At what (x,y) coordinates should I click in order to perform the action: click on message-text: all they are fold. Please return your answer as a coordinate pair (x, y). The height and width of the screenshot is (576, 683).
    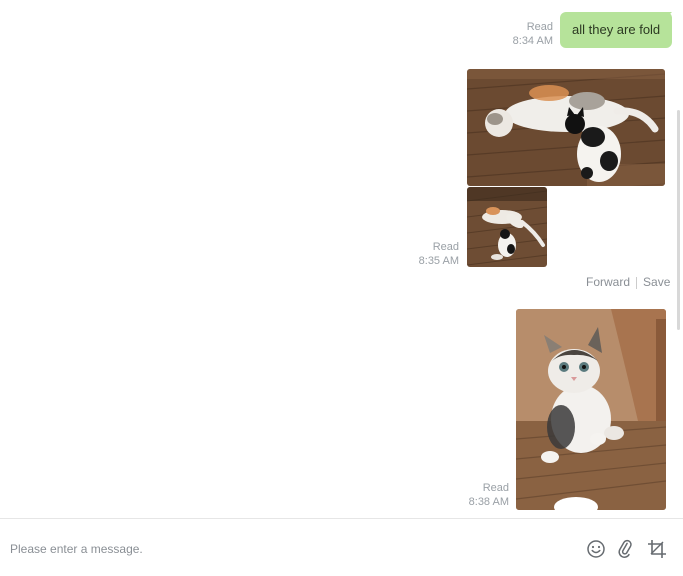
    Looking at the image, I should click on (616, 29).